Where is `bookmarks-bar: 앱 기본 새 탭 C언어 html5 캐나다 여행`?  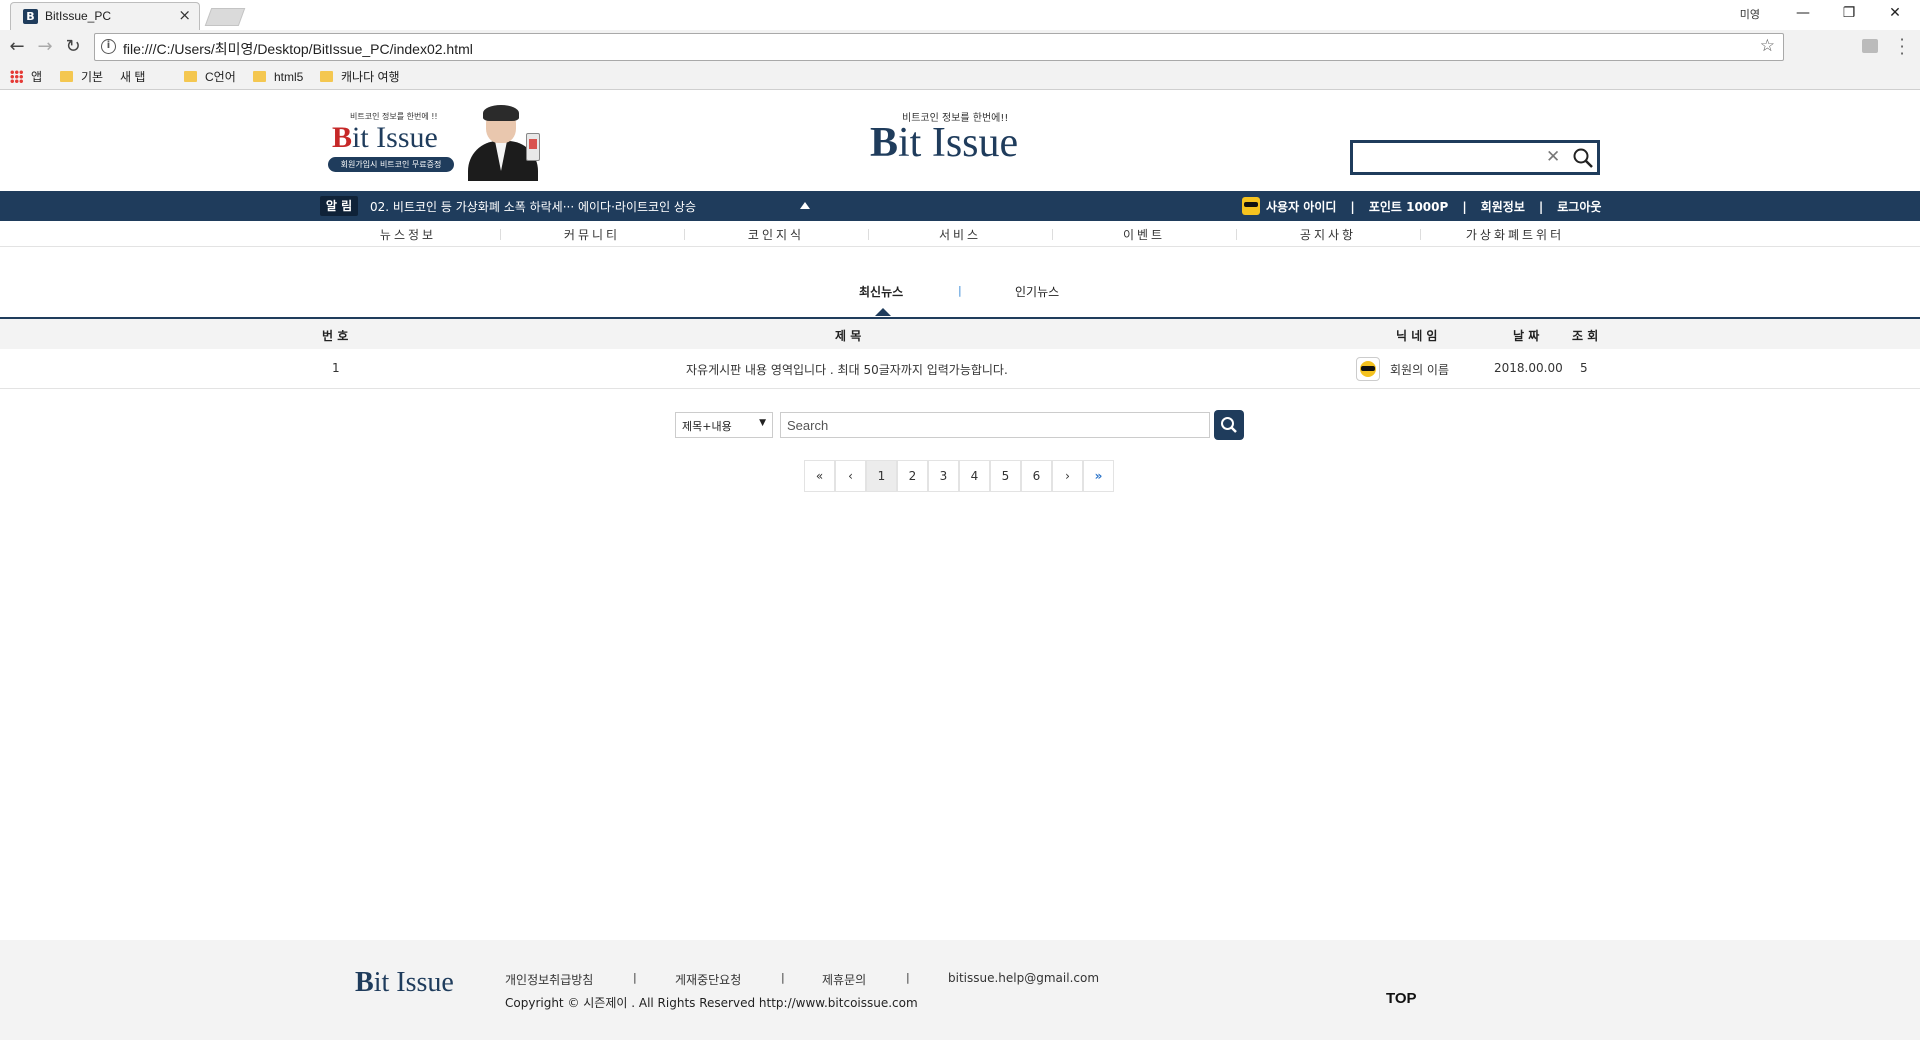 bookmarks-bar: 앱 기본 새 탭 C언어 html5 캐나다 여행 is located at coordinates (960, 118).